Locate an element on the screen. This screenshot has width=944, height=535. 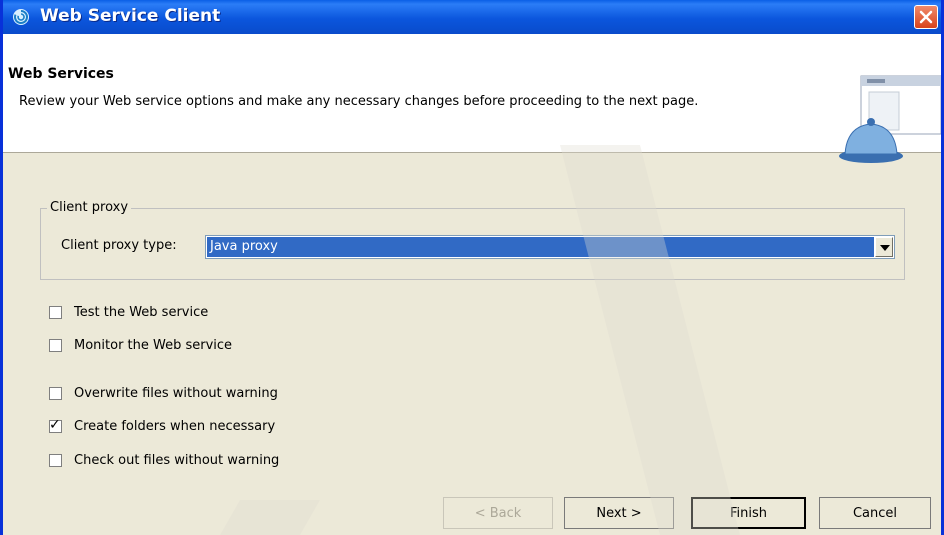
chevron-down-icon is located at coordinates (885, 248).